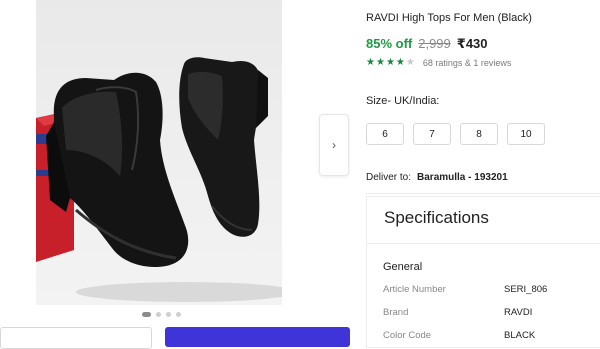 The width and height of the screenshot is (600, 349). I want to click on spec-value: RAVDI, so click(518, 312).